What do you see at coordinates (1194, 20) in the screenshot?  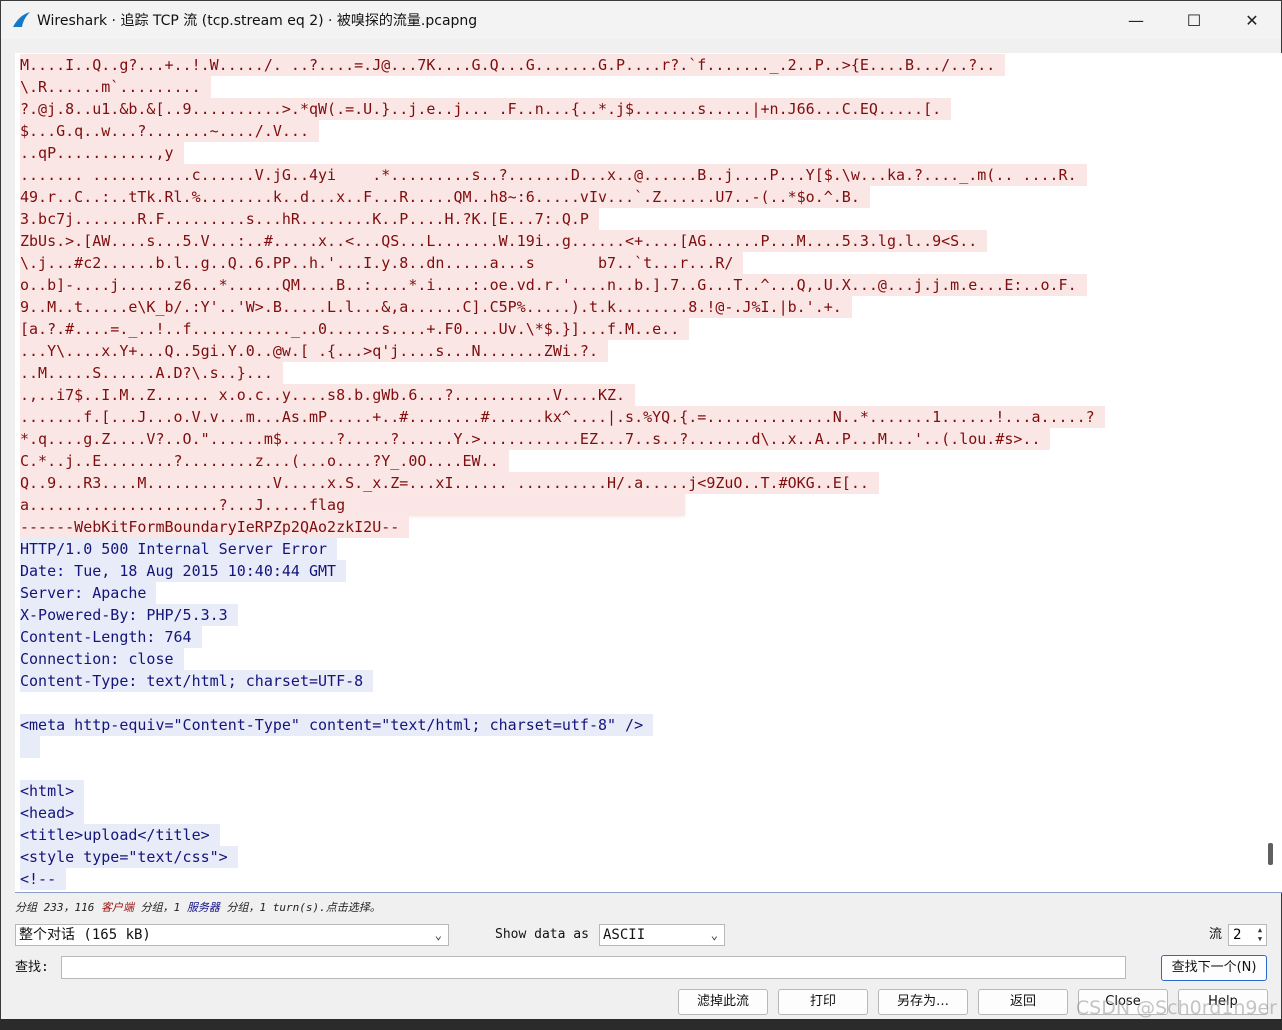 I see `maximize-button: ☐` at bounding box center [1194, 20].